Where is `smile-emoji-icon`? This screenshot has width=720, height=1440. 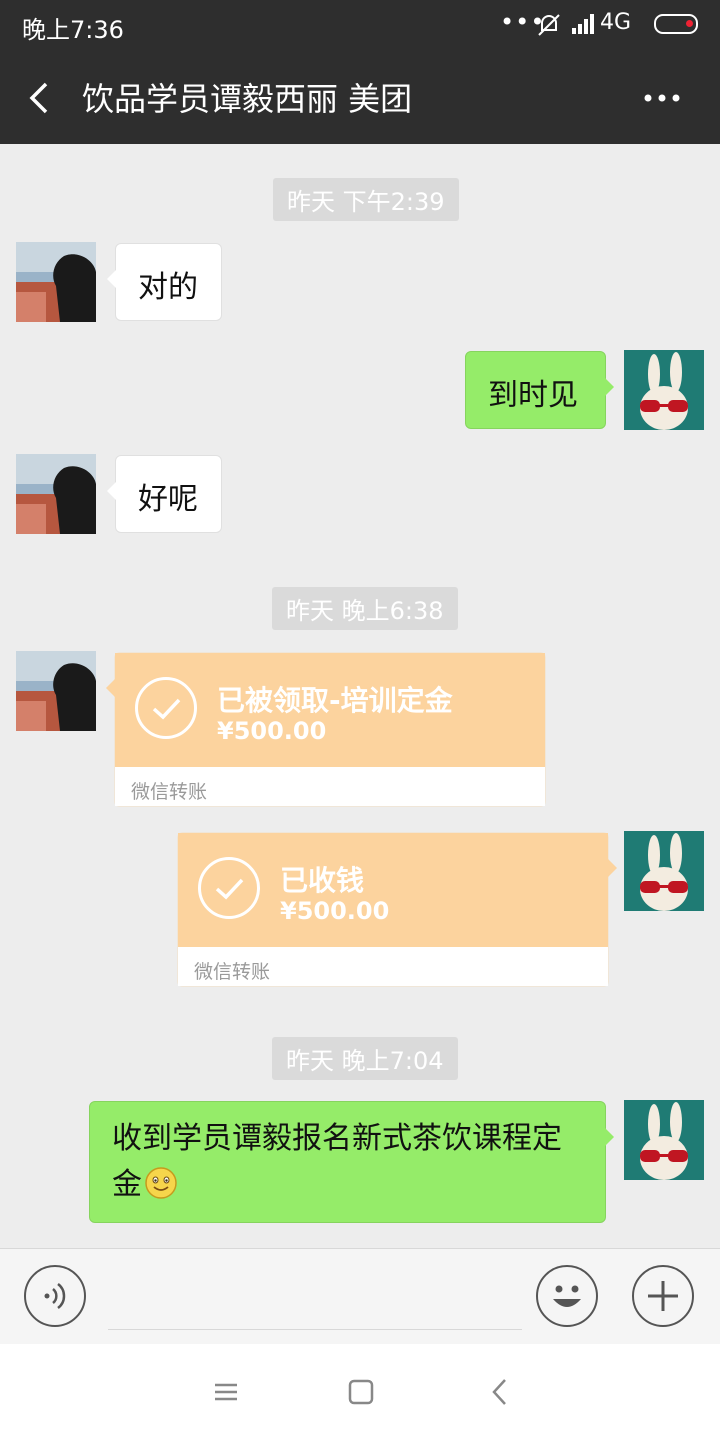
smile-emoji-icon is located at coordinates (161, 1190).